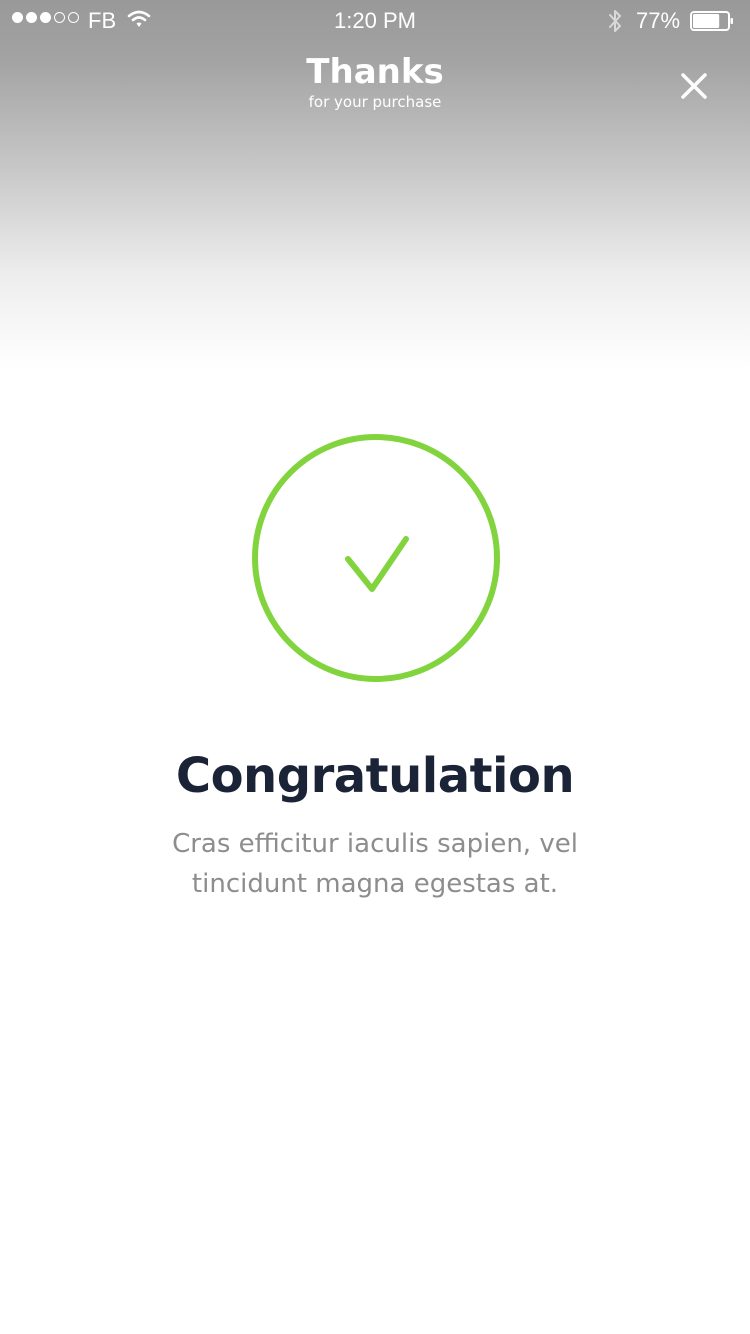  Describe the element at coordinates (375, 20) in the screenshot. I see `status-bar: FB 1:20 PM 77%` at that location.